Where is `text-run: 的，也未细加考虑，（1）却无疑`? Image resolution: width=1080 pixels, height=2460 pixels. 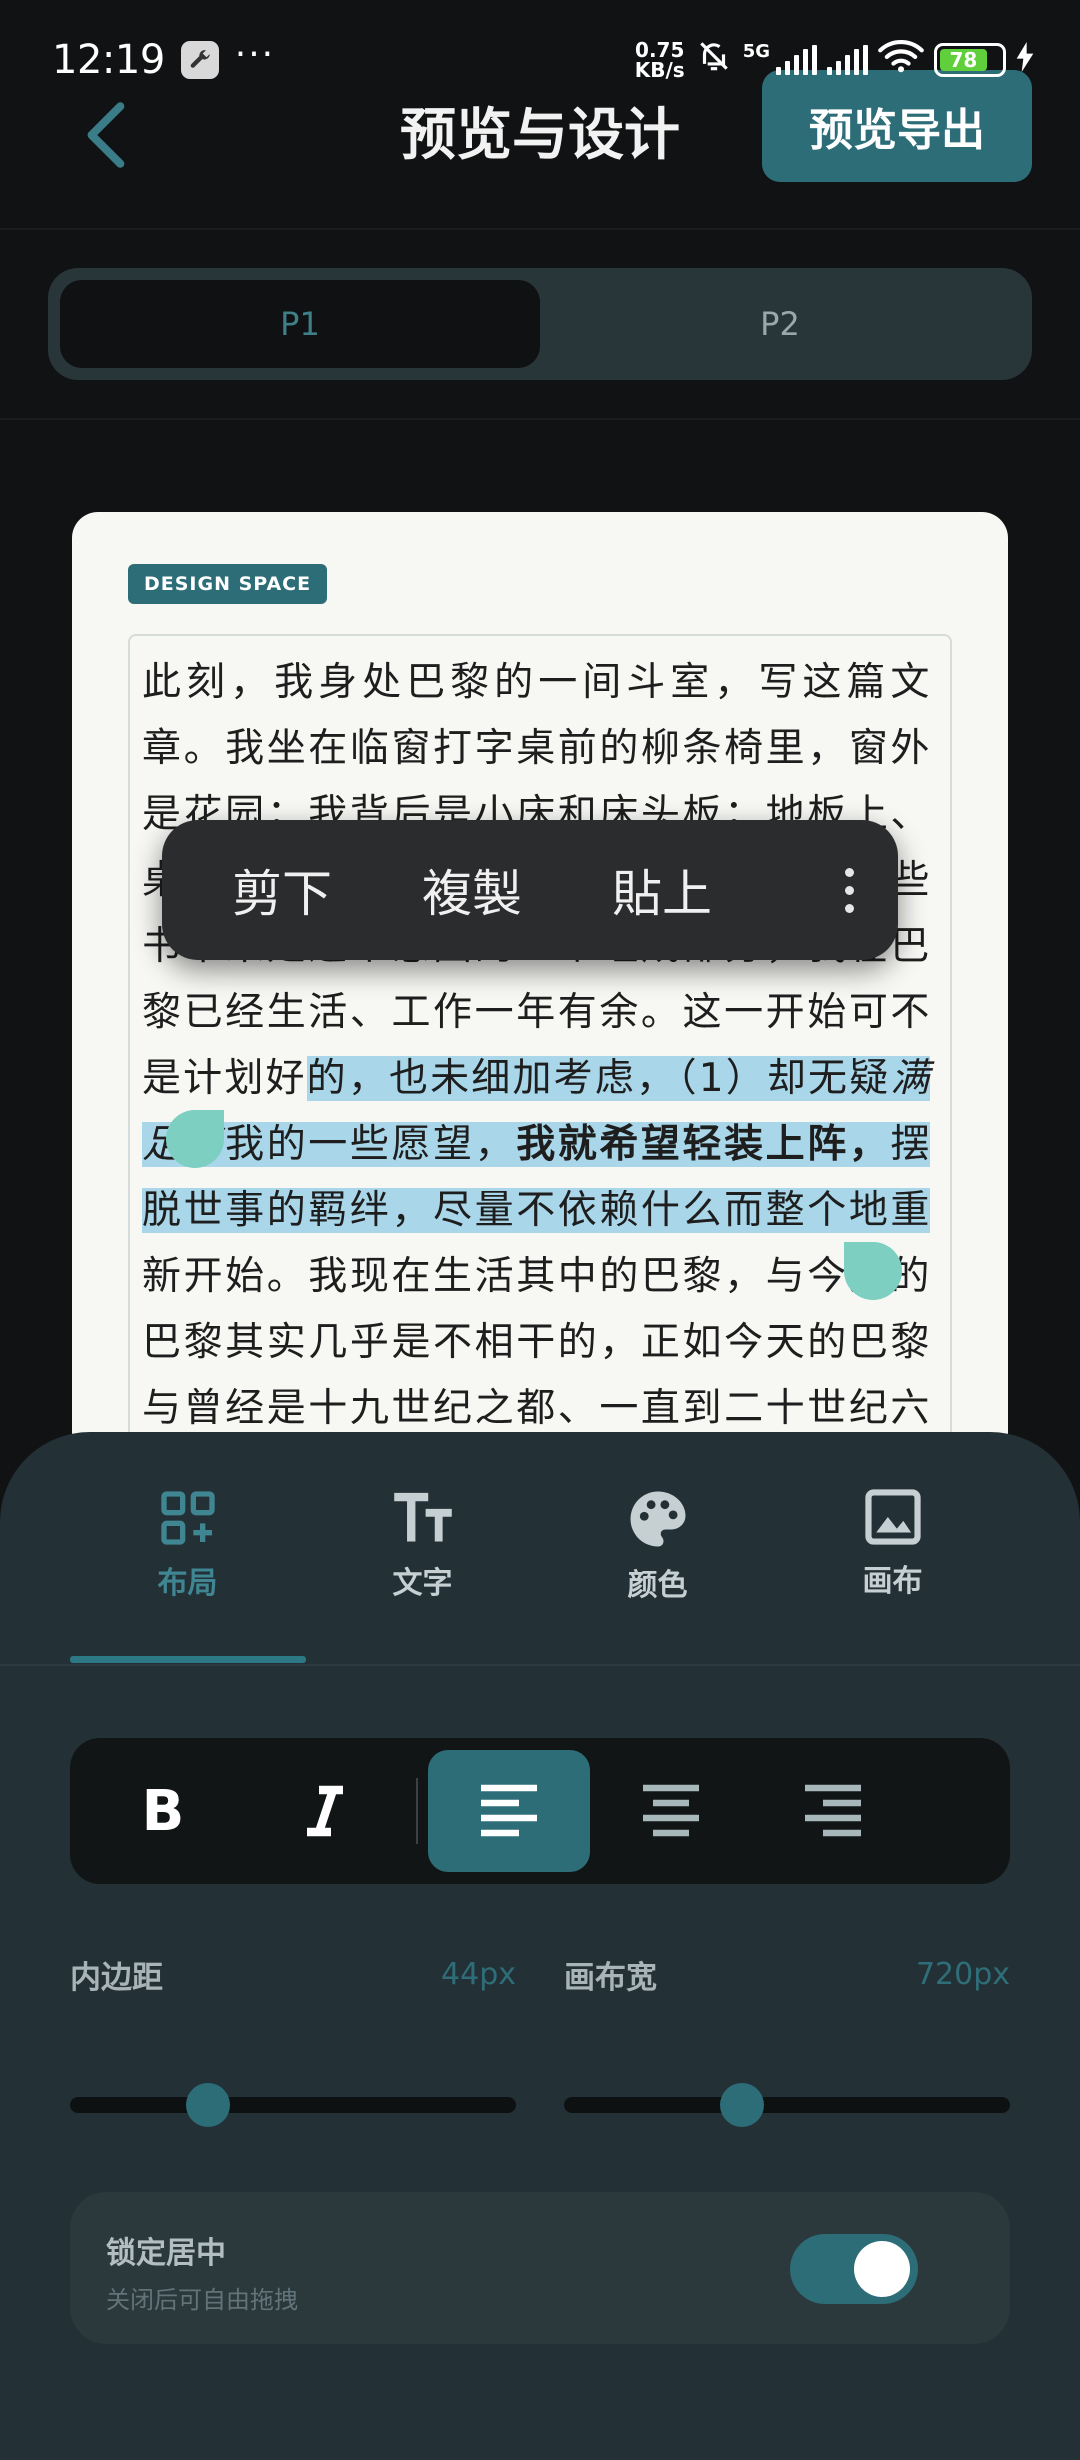
text-run: 的，也未细加考虑，（1）却无疑 is located at coordinates (598, 1078).